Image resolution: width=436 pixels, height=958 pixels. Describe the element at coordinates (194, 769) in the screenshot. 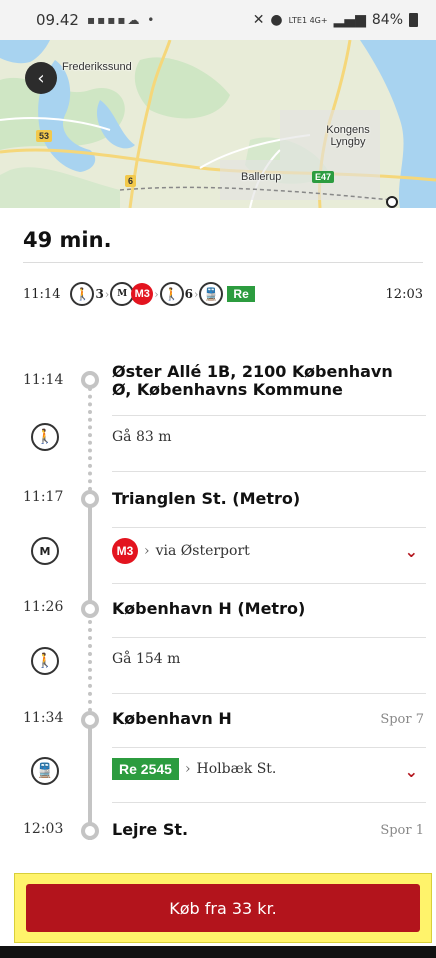

I see `leg-train: Re 2545 › Holbæk St.` at that location.